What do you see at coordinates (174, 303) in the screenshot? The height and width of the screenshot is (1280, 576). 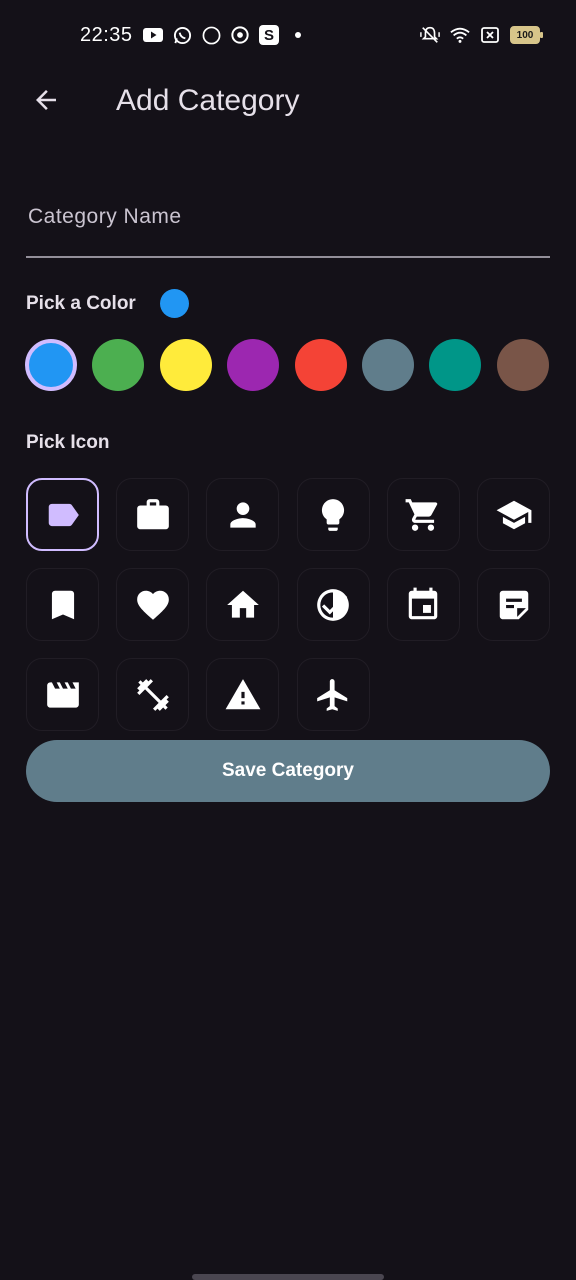 I see `selected-color-preview` at bounding box center [174, 303].